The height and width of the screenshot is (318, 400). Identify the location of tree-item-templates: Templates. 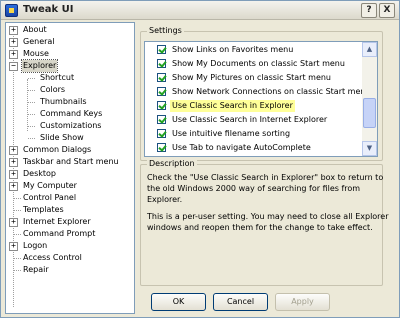
(70, 210).